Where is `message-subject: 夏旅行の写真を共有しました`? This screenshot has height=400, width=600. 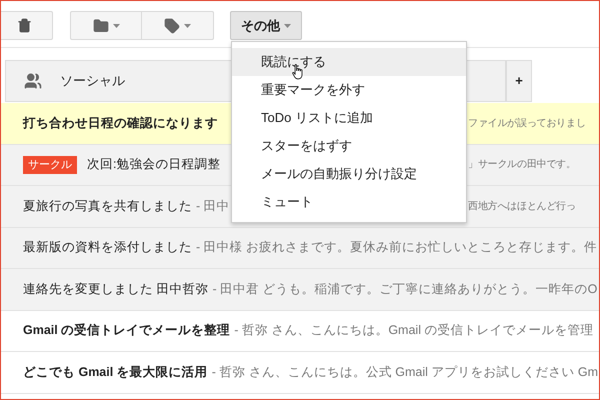
message-subject: 夏旅行の写真を共有しました is located at coordinates (107, 206).